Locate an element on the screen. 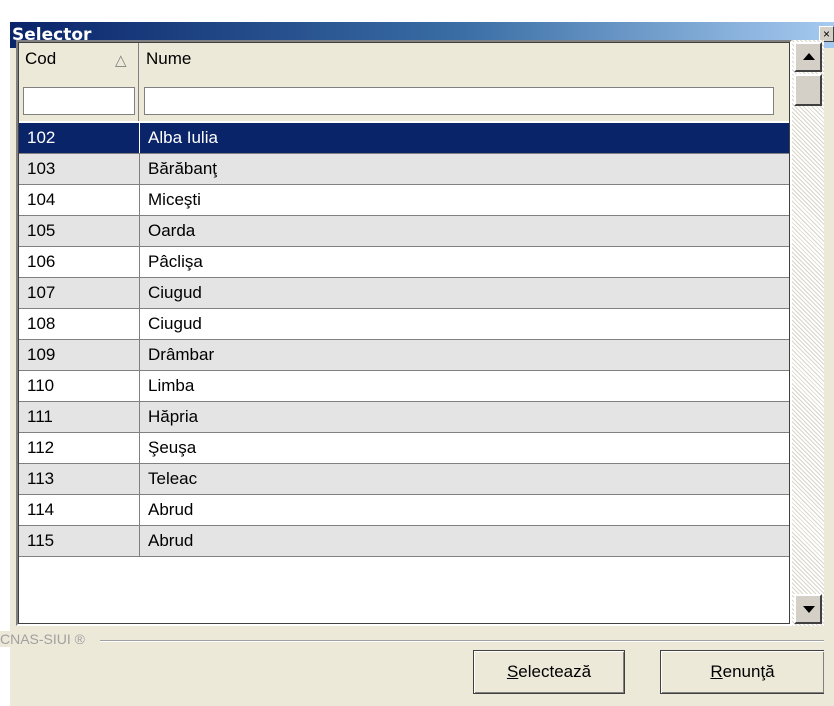  scroll-down-button is located at coordinates (808, 609).